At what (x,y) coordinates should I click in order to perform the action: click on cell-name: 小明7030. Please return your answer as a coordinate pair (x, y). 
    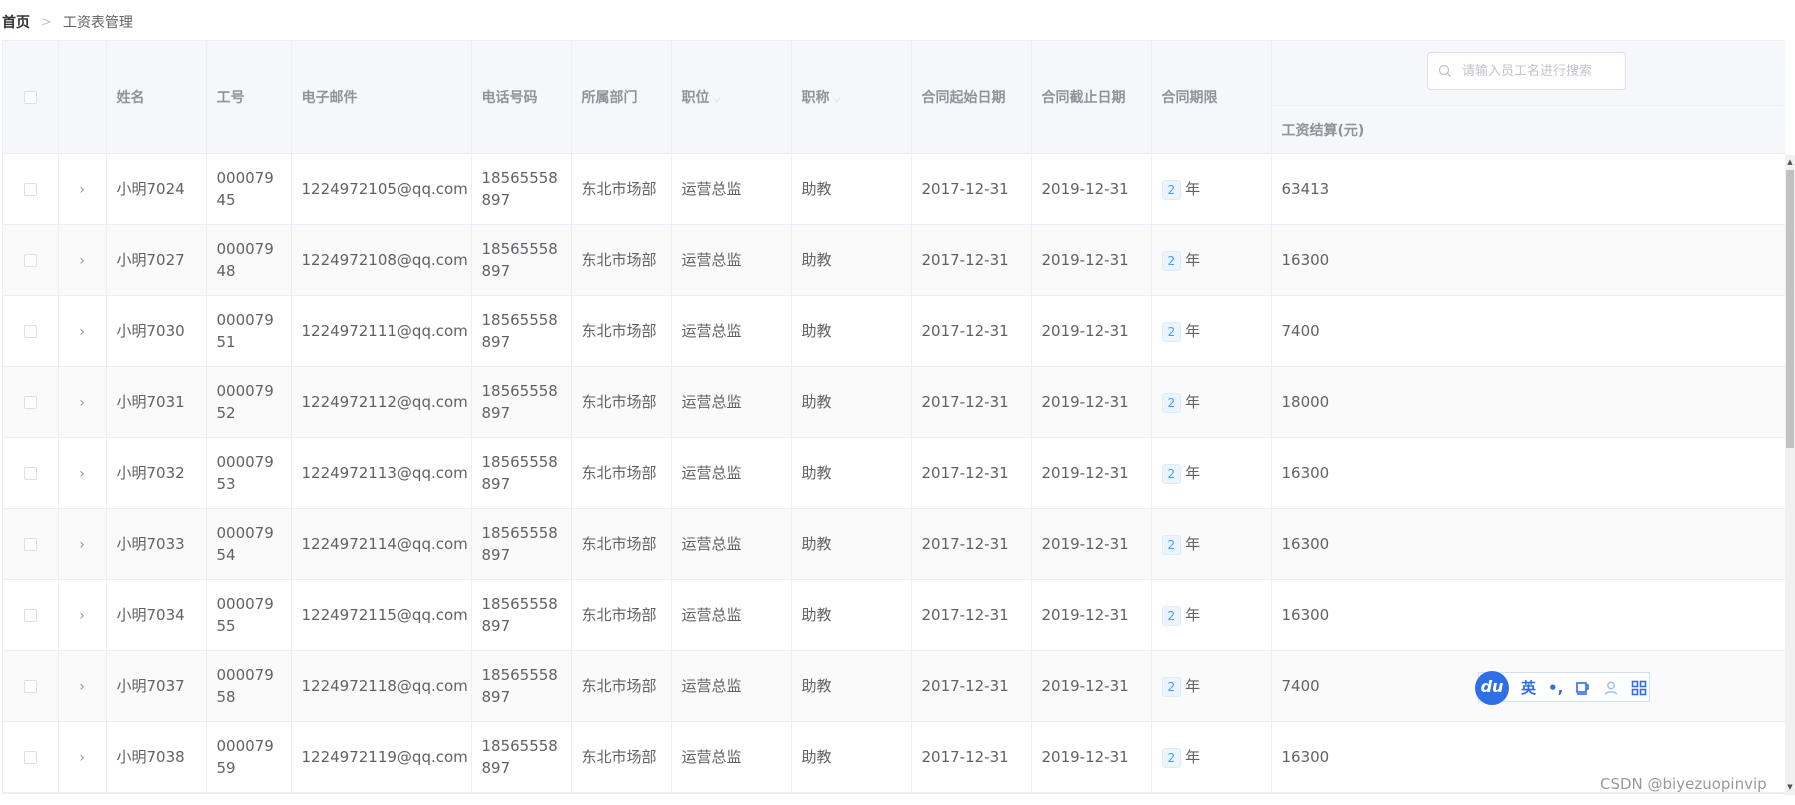
    Looking at the image, I should click on (156, 331).